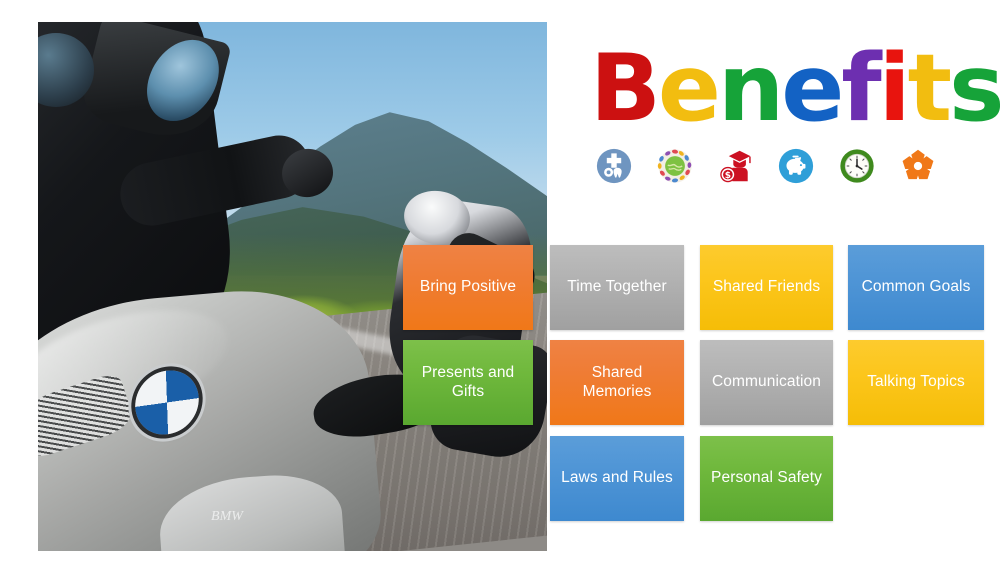 Image resolution: width=1000 pixels, height=563 pixels. Describe the element at coordinates (766, 166) in the screenshot. I see `benefit-icon-row: $` at that location.